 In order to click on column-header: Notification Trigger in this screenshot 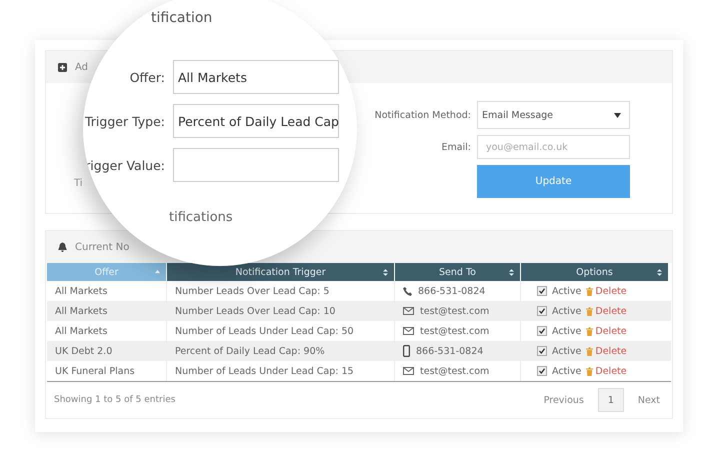, I will do `click(281, 272)`.